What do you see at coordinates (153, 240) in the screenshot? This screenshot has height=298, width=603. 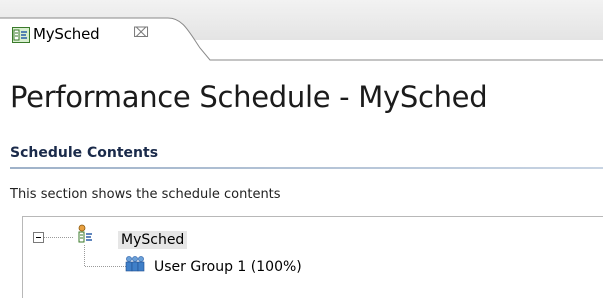 I see `tree-item-root: MySched` at bounding box center [153, 240].